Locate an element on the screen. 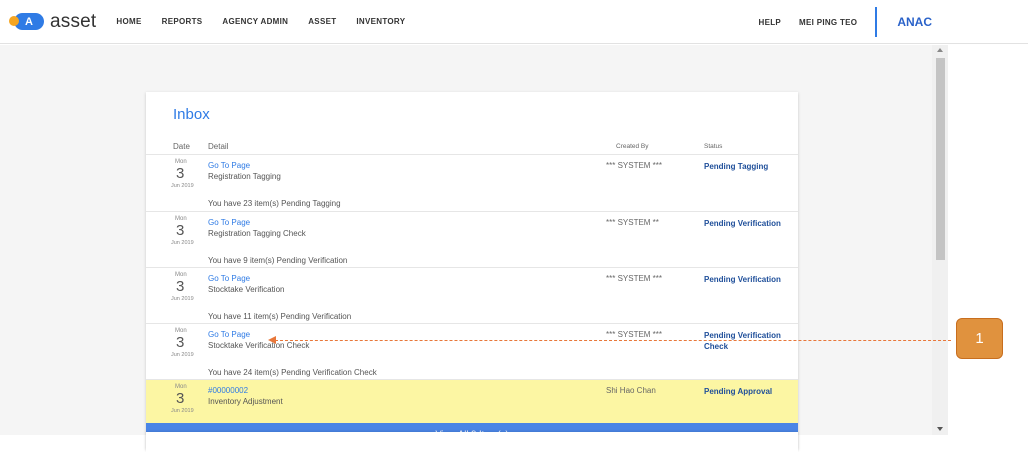 This screenshot has width=1028, height=452. logo-badge-icon: A is located at coordinates (26, 21).